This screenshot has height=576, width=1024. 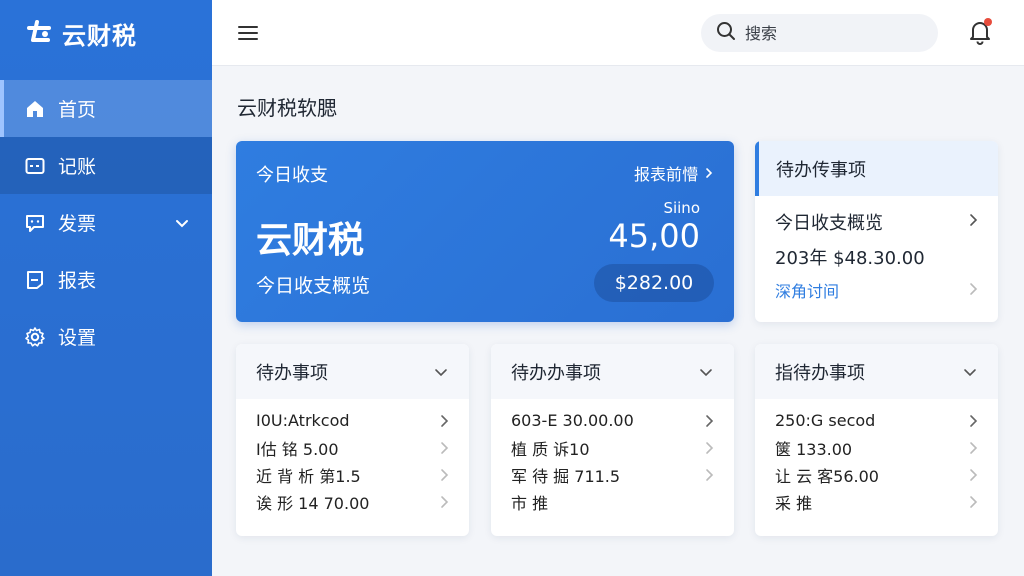 What do you see at coordinates (681, 208) in the screenshot?
I see `hero-sub-label: Siino` at bounding box center [681, 208].